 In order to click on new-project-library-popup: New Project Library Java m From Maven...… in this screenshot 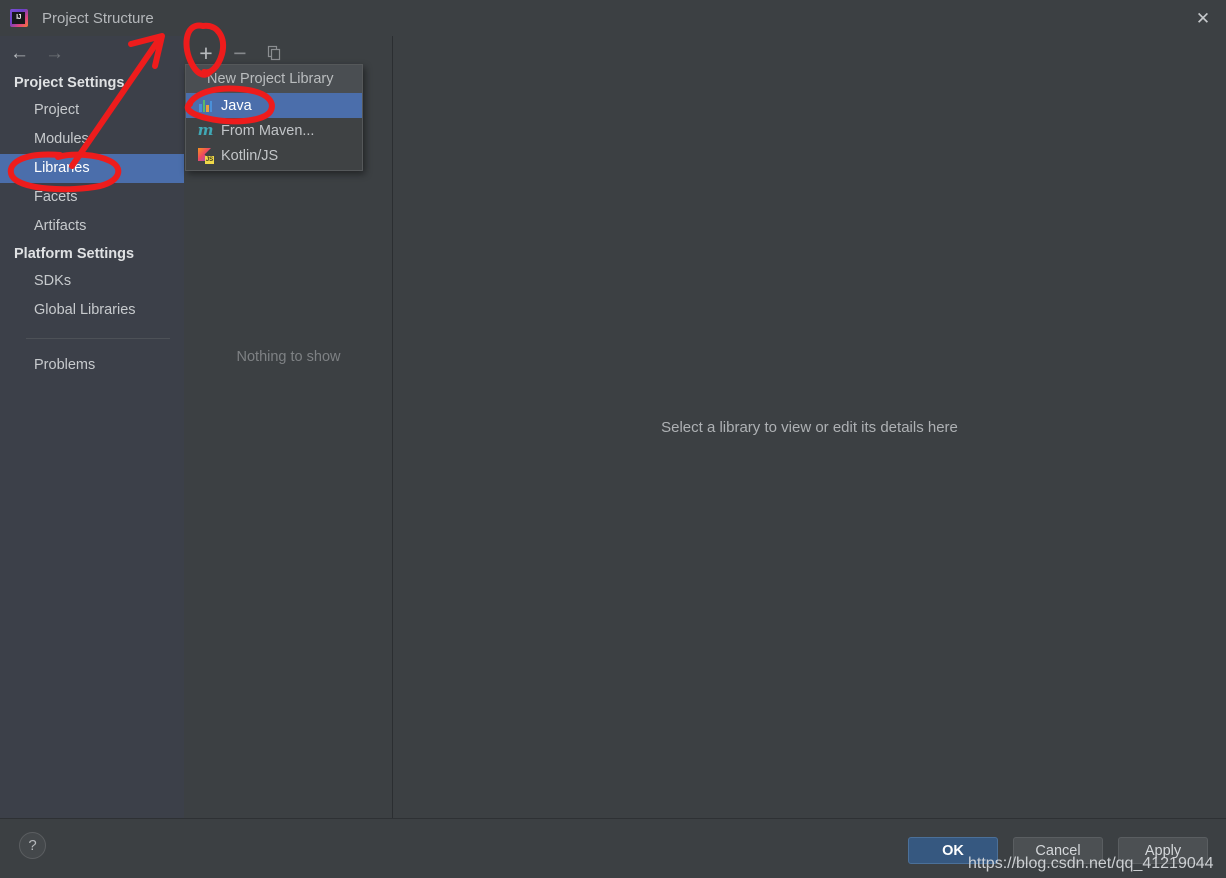, I will do `click(274, 117)`.